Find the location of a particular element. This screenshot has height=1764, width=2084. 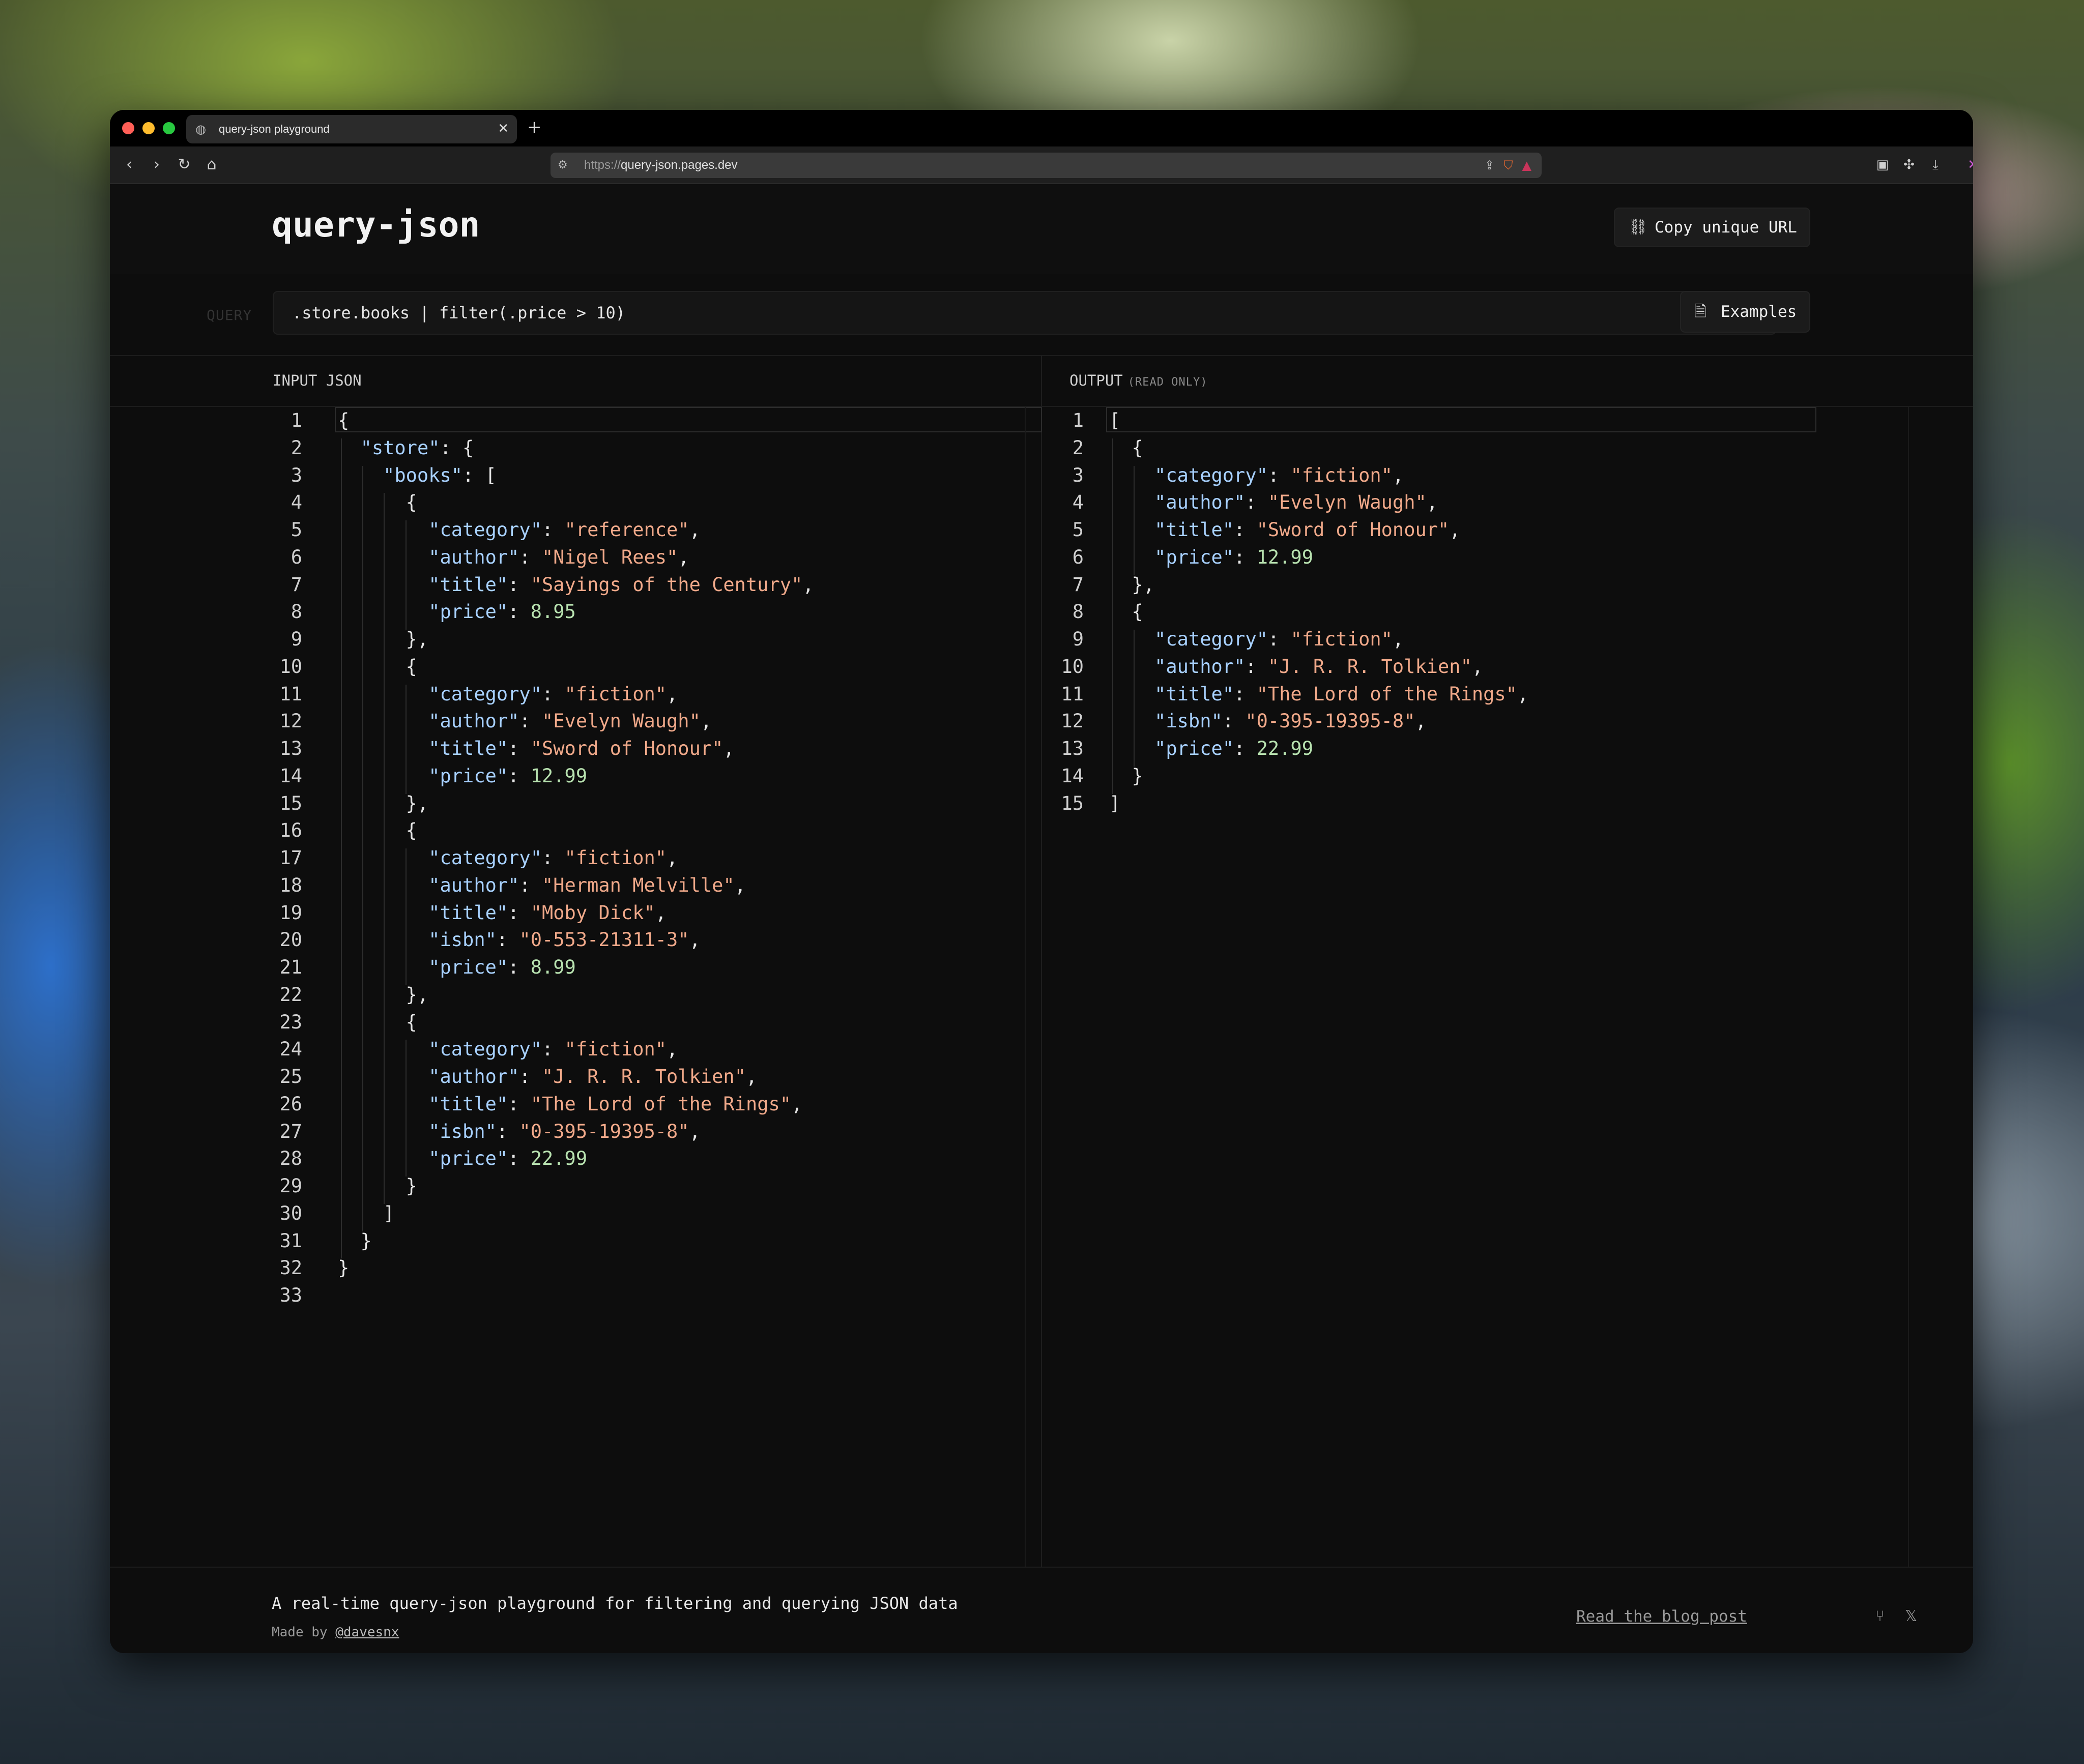

code-line: 9 "category": "fiction", is located at coordinates (1435, 639).